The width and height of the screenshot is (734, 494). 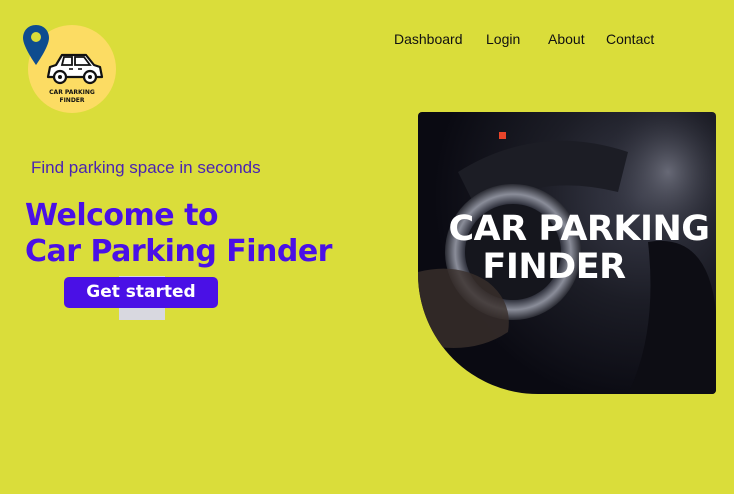 What do you see at coordinates (178, 251) in the screenshot?
I see `page-title-line2: Car Parking Finder` at bounding box center [178, 251].